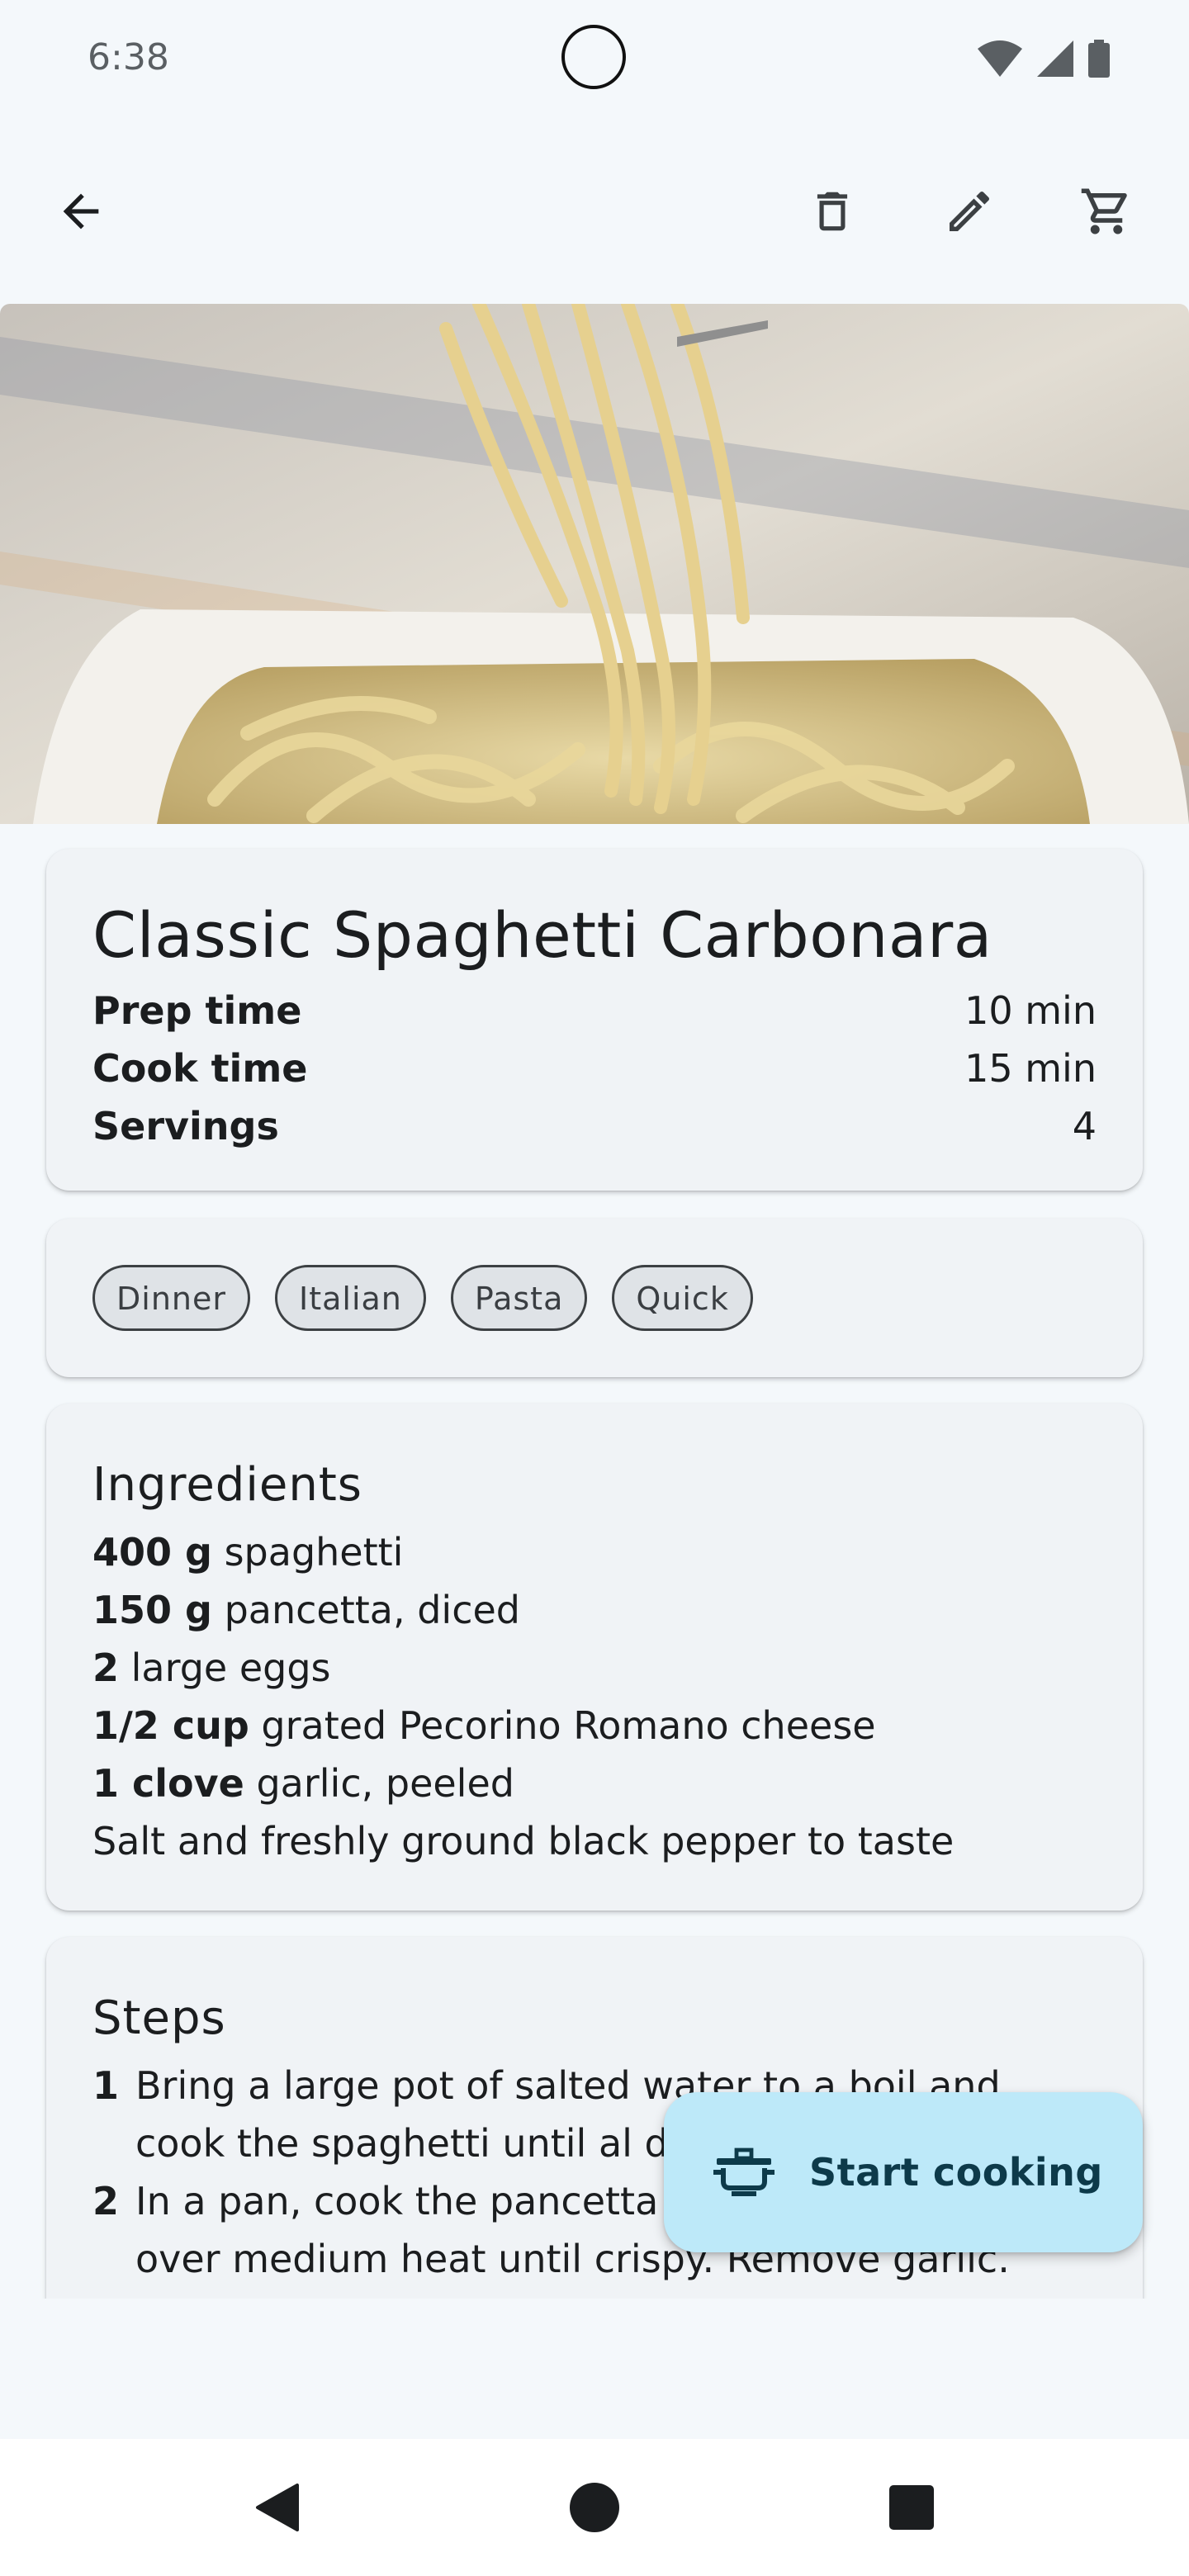  I want to click on scroll-fade-area, so click(594, 2369).